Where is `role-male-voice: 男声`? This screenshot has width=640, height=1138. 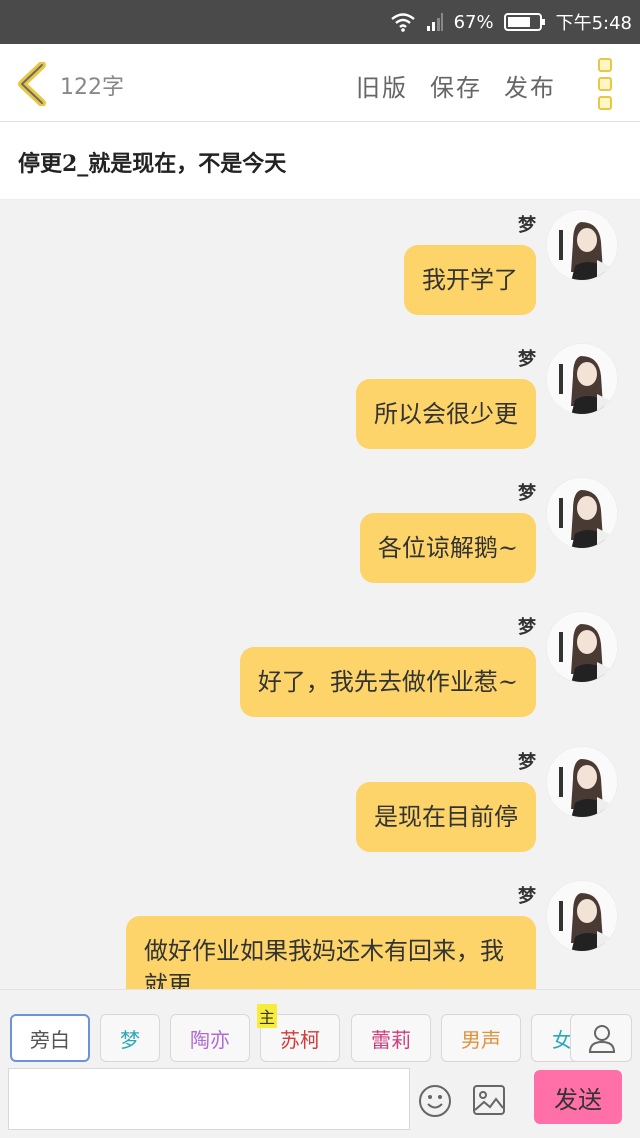 role-male-voice: 男声 is located at coordinates (481, 1038).